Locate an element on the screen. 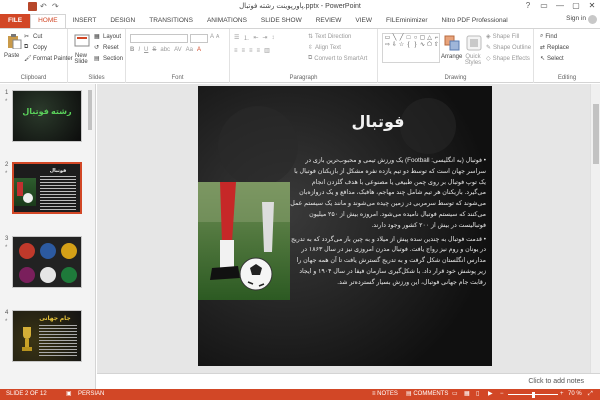  align-text-button: ⇳ Align Text is located at coordinates (324, 48).